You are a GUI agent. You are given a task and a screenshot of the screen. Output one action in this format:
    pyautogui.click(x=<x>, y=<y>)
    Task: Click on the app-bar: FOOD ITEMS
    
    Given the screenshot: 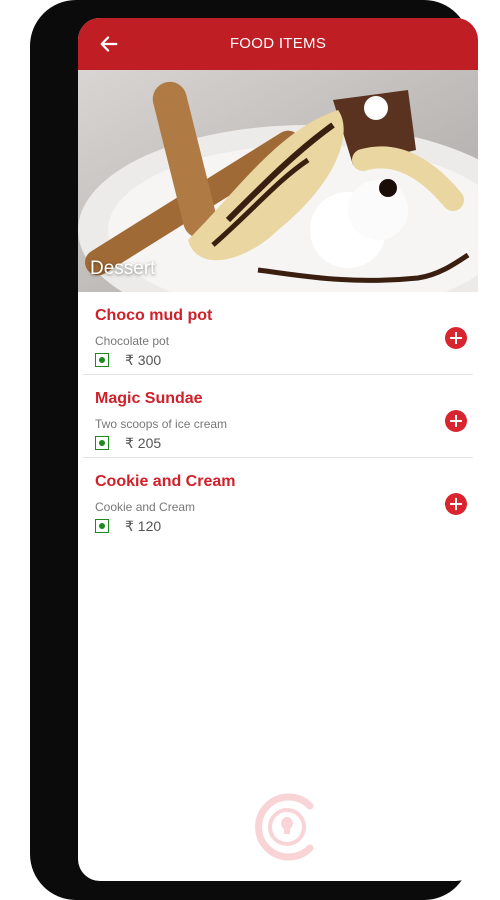 What is the action you would take?
    pyautogui.click(x=278, y=44)
    